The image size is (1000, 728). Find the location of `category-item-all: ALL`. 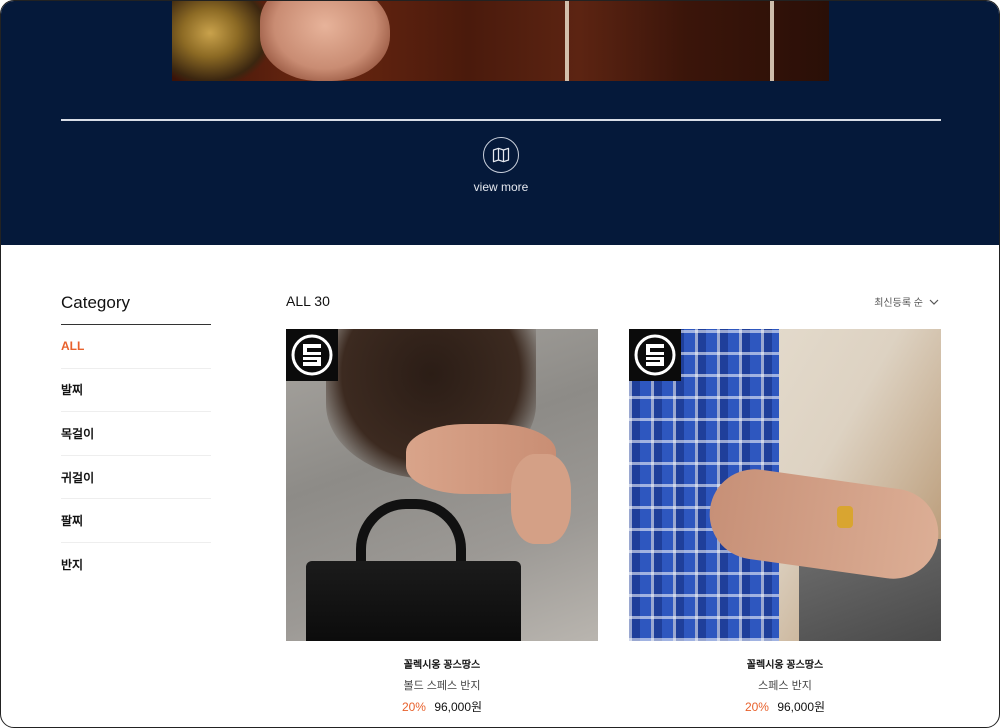

category-item-all: ALL is located at coordinates (136, 347).